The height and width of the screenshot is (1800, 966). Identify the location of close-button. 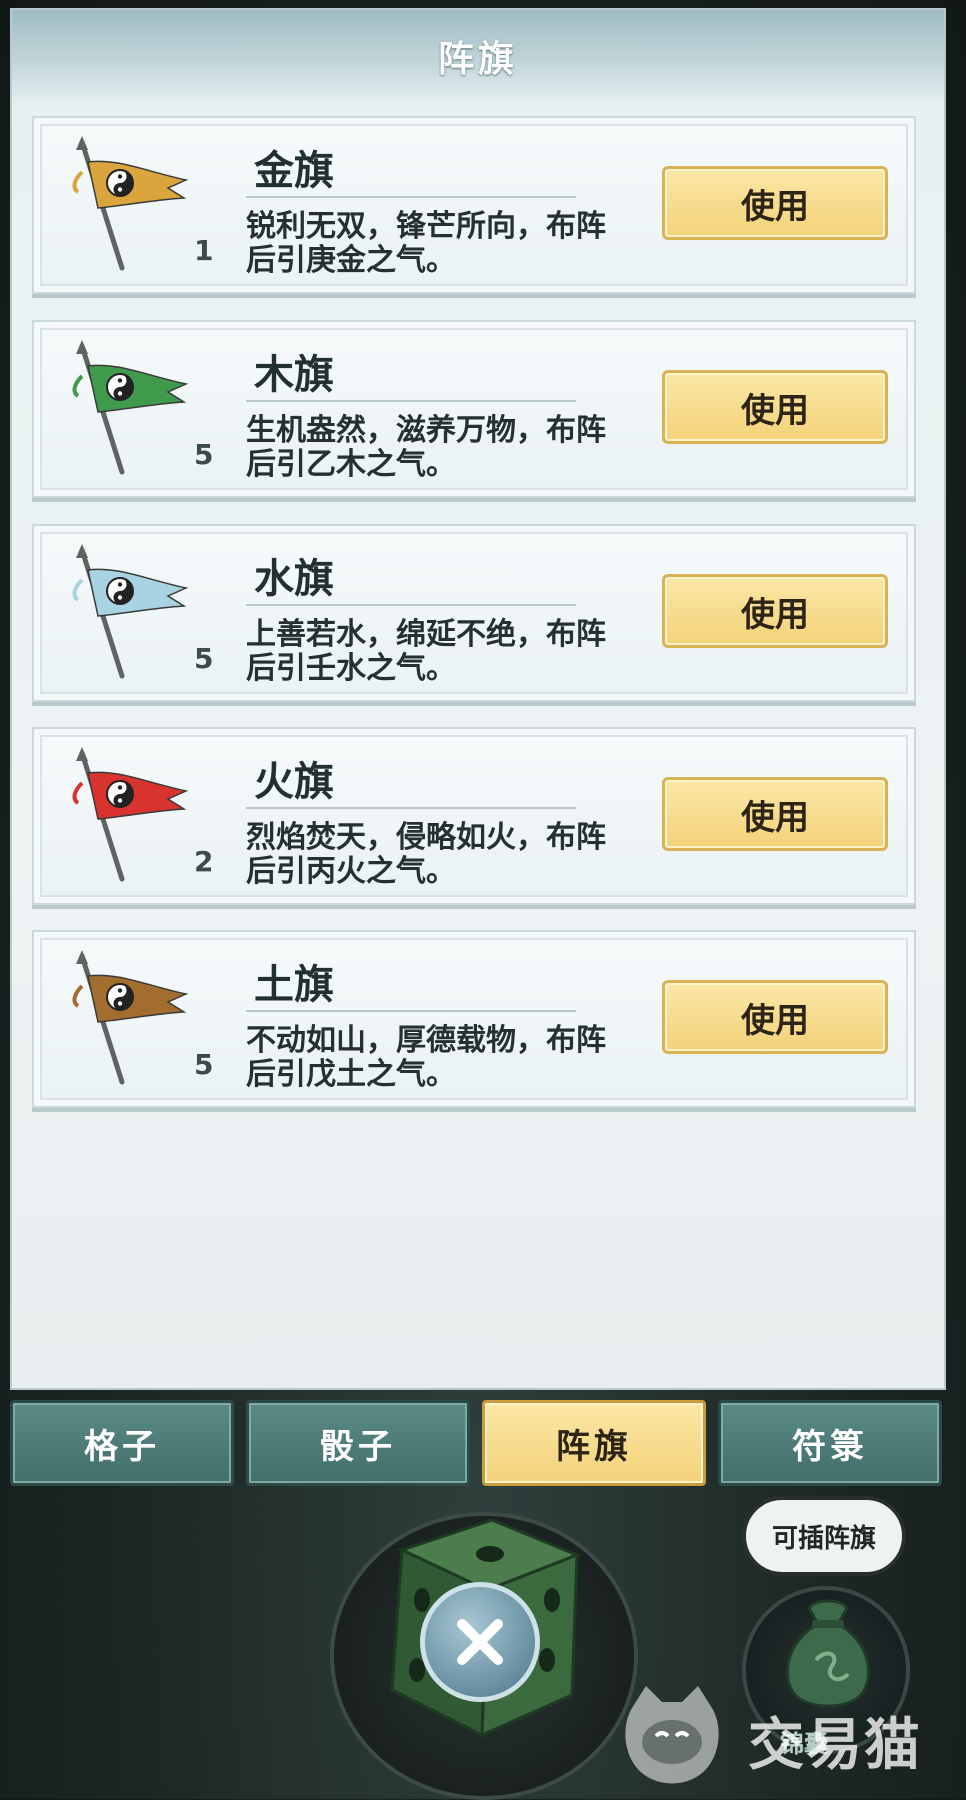
(480, 1642).